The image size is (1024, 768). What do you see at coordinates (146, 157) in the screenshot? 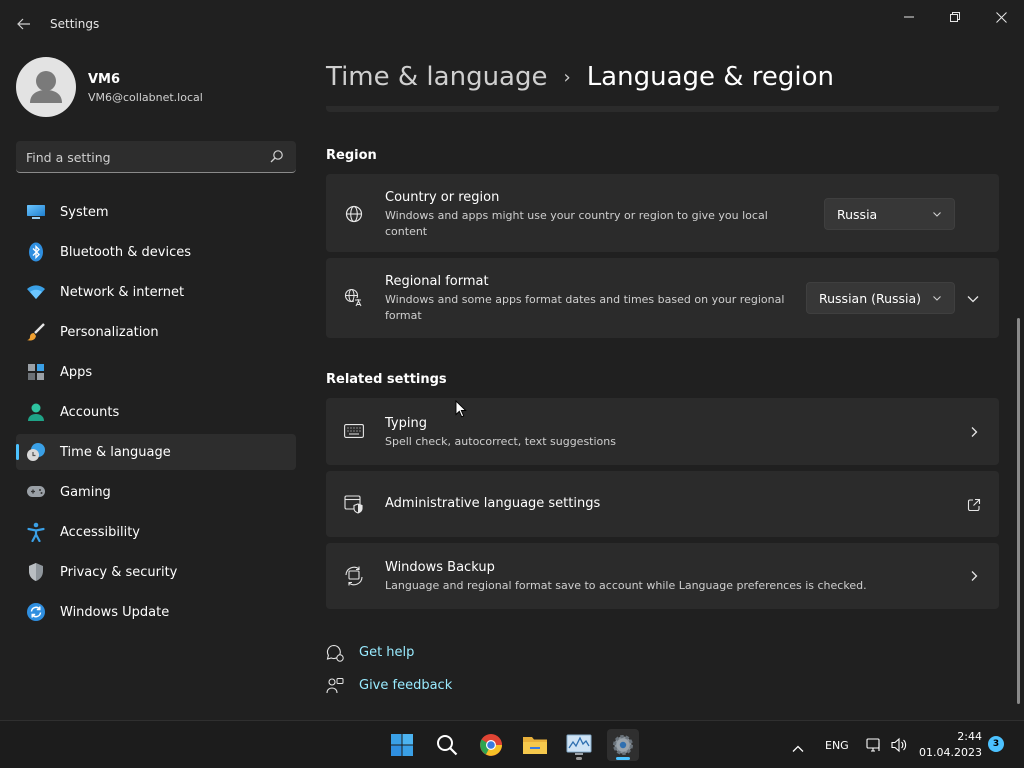
I see `search-input` at bounding box center [146, 157].